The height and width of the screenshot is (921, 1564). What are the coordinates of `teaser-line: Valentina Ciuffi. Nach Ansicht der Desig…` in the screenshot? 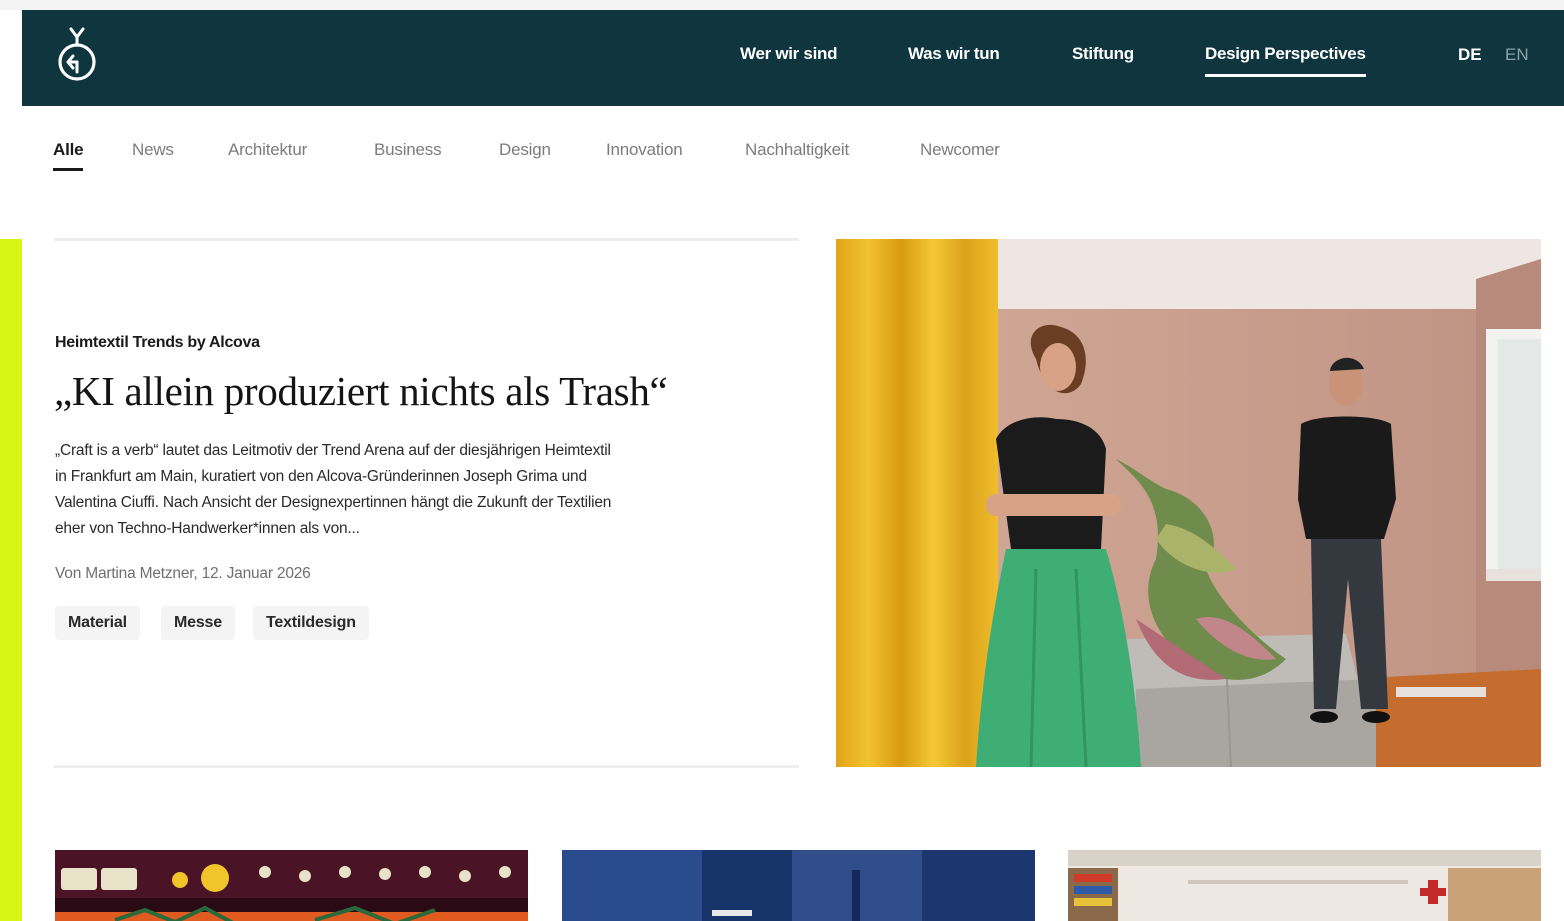 It's located at (333, 502).